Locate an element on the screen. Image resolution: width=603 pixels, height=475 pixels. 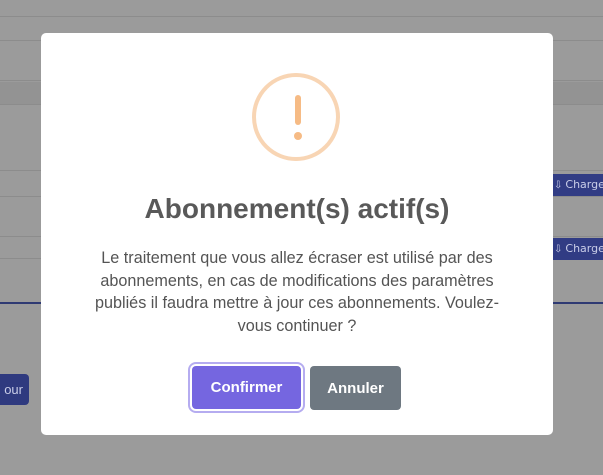
background-divider is located at coordinates (301, 16).